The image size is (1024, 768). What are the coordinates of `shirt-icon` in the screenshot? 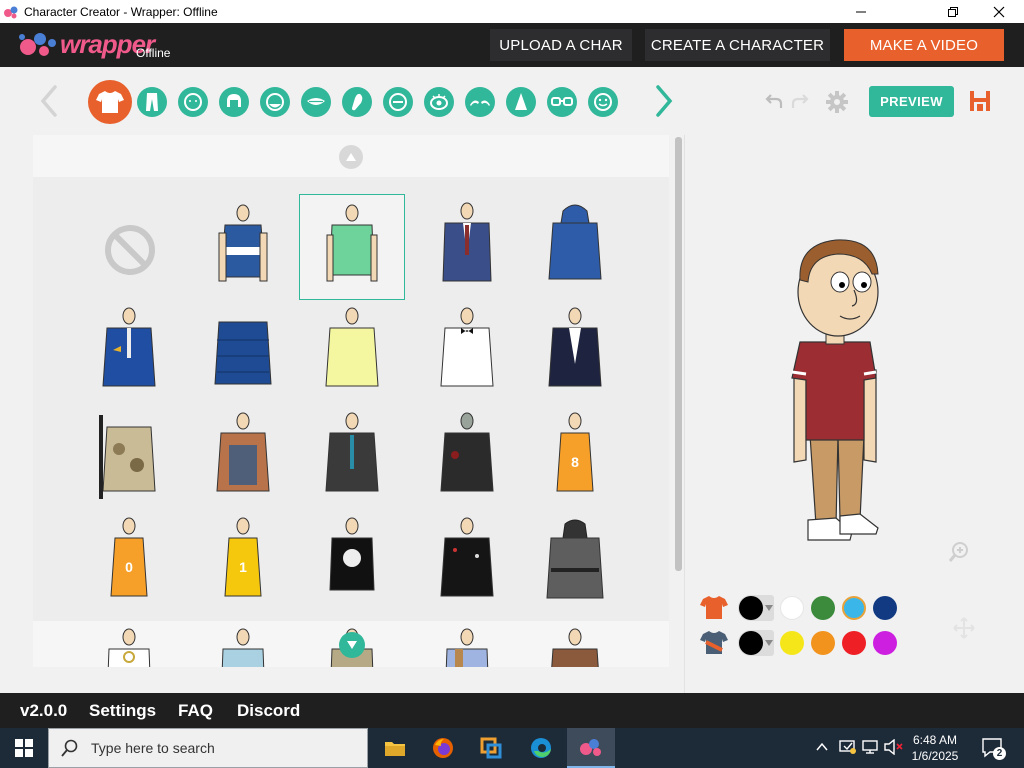 It's located at (110, 102).